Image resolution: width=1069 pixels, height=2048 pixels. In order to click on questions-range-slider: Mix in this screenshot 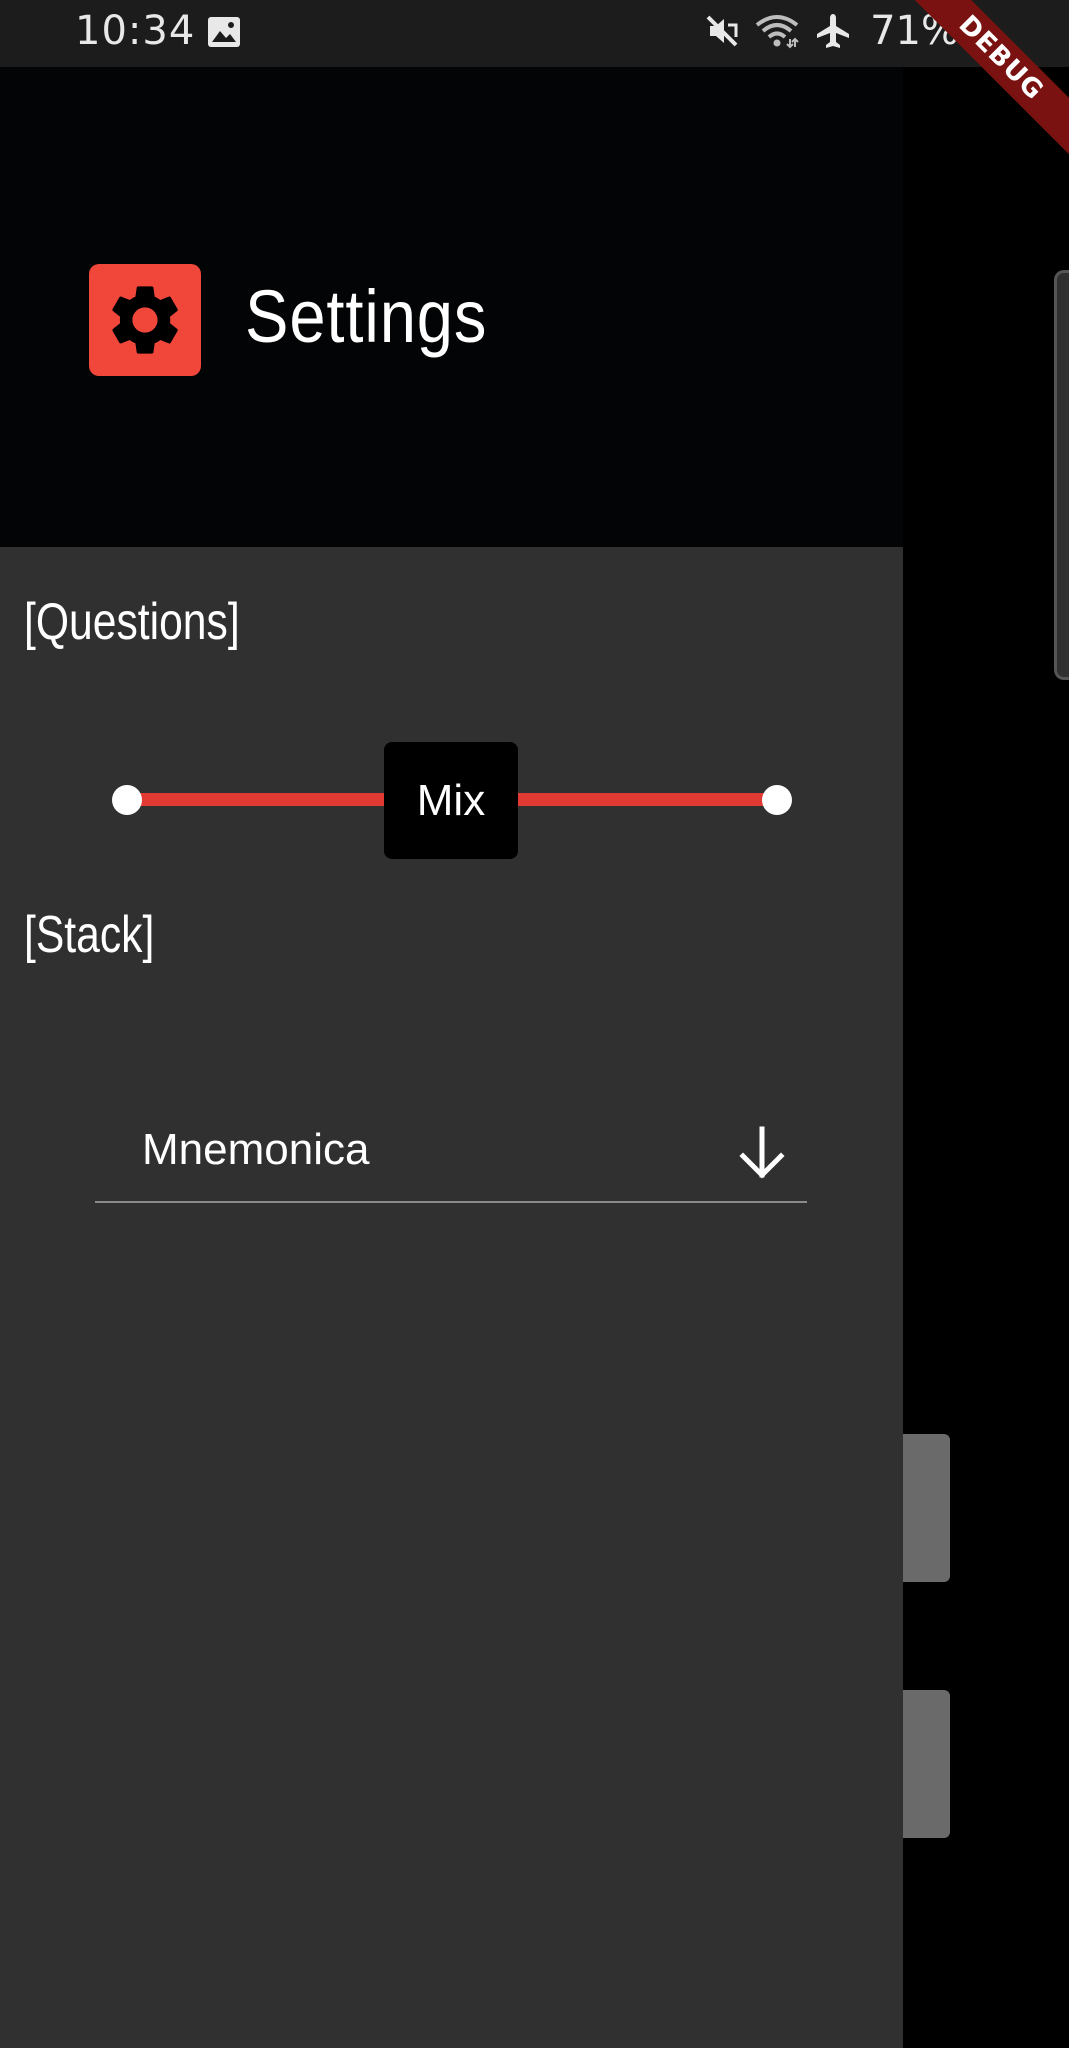, I will do `click(452, 800)`.